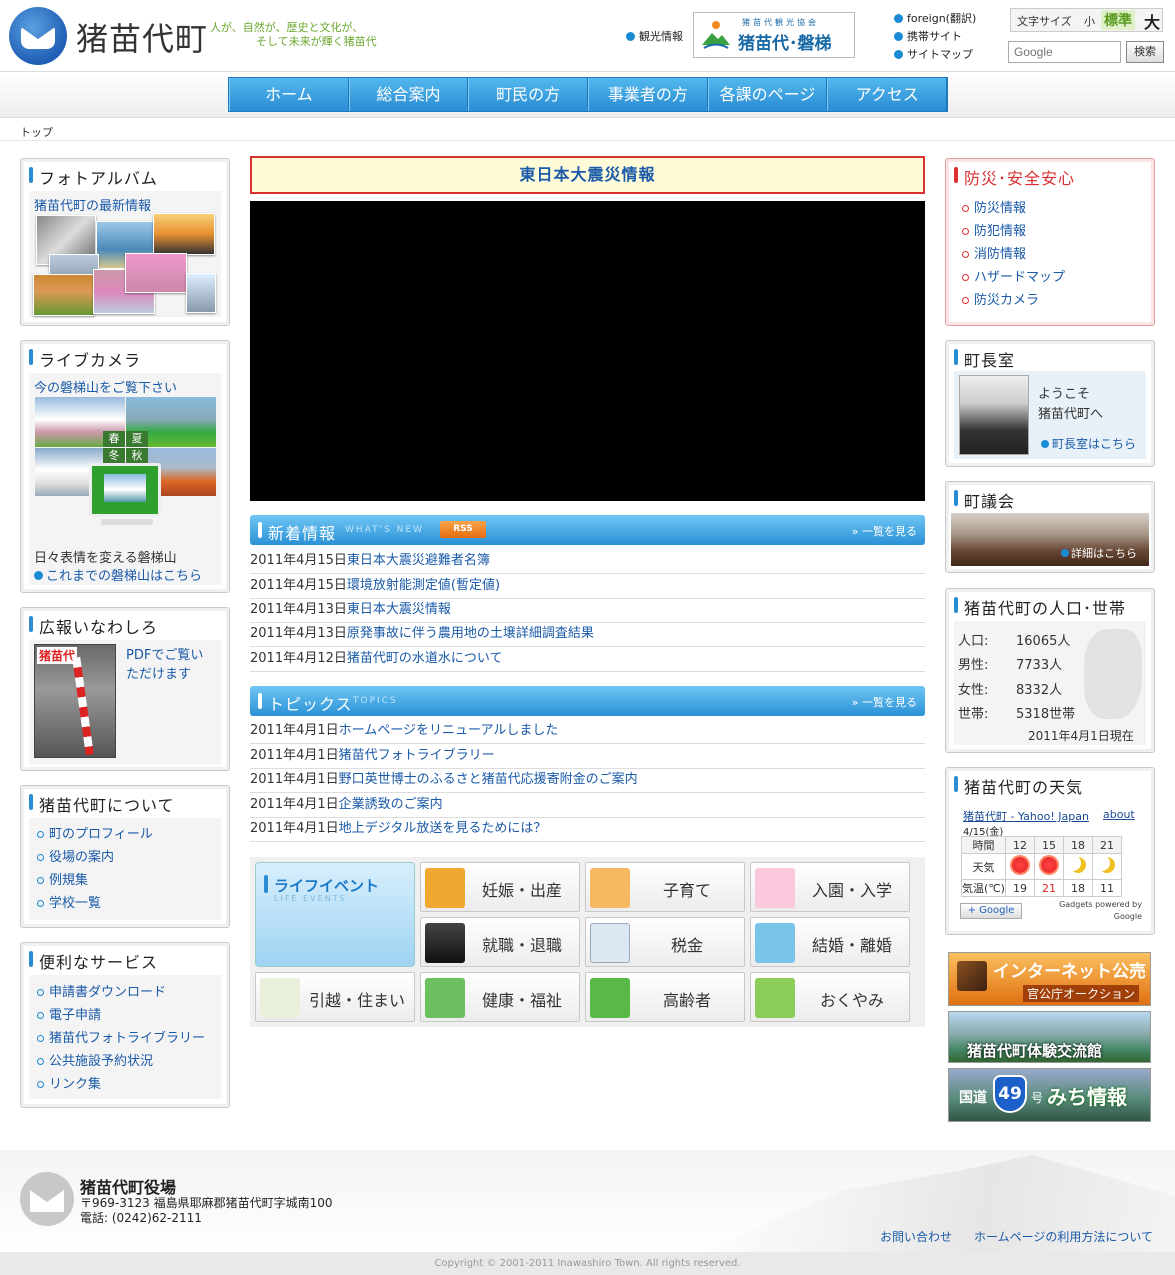 This screenshot has width=1175, height=1275. I want to click on pdf-link: PDFでご覧い ただけます, so click(164, 665).